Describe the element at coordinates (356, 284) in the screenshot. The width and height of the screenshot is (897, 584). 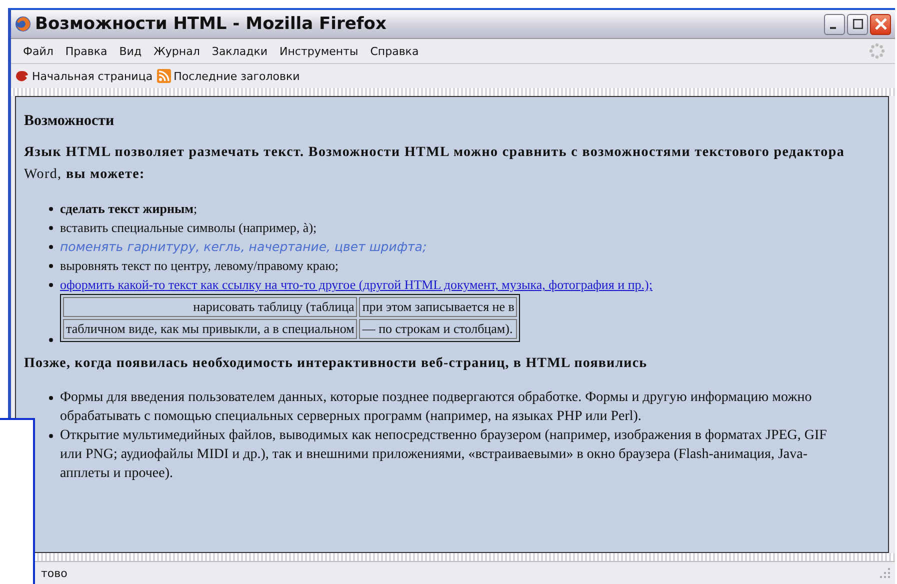
I see `link: оформить какой-то текст как ссылку на что-то другое (другой HTML документ, музыка, фотография и пр.);` at that location.